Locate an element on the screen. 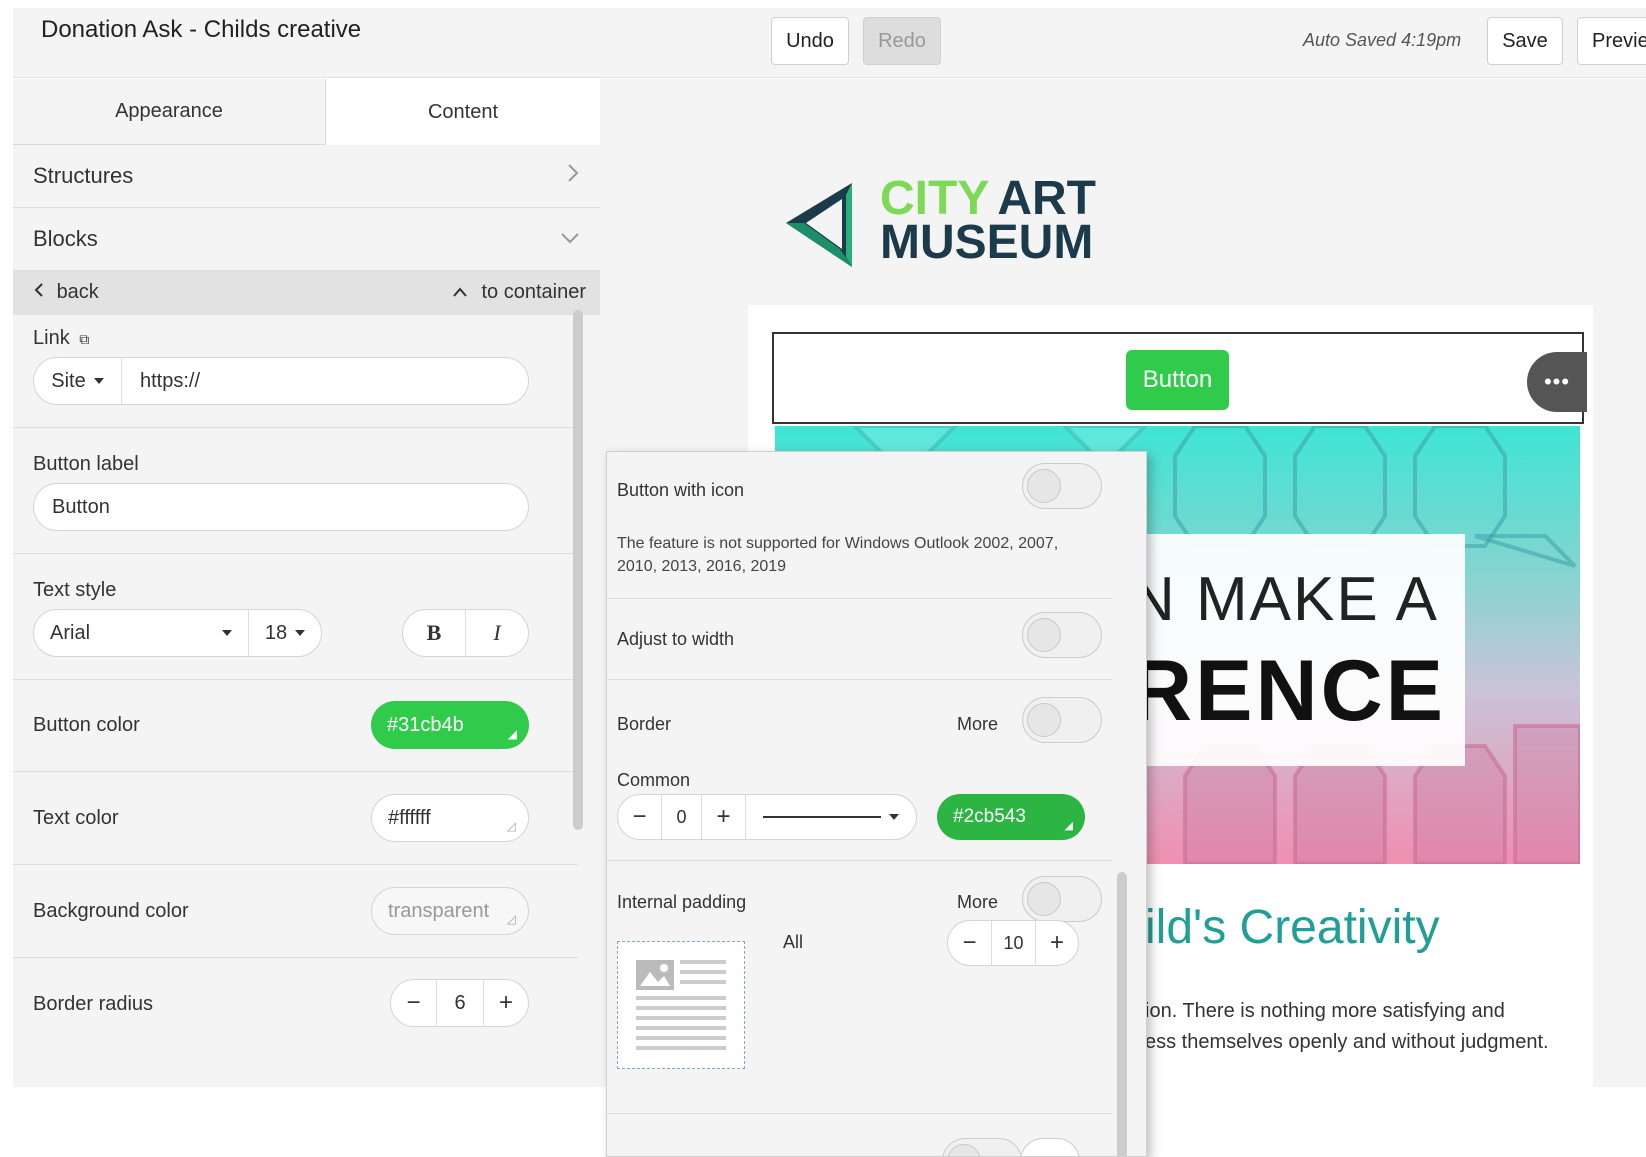 Image resolution: width=1646 pixels, height=1157 pixels. font-family-select: Arial is located at coordinates (141, 633).